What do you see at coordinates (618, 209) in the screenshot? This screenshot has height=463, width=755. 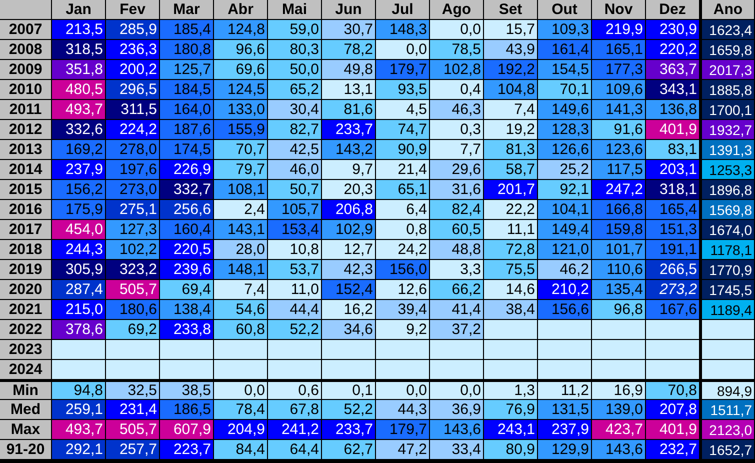 I see `table-cell: 166,8` at bounding box center [618, 209].